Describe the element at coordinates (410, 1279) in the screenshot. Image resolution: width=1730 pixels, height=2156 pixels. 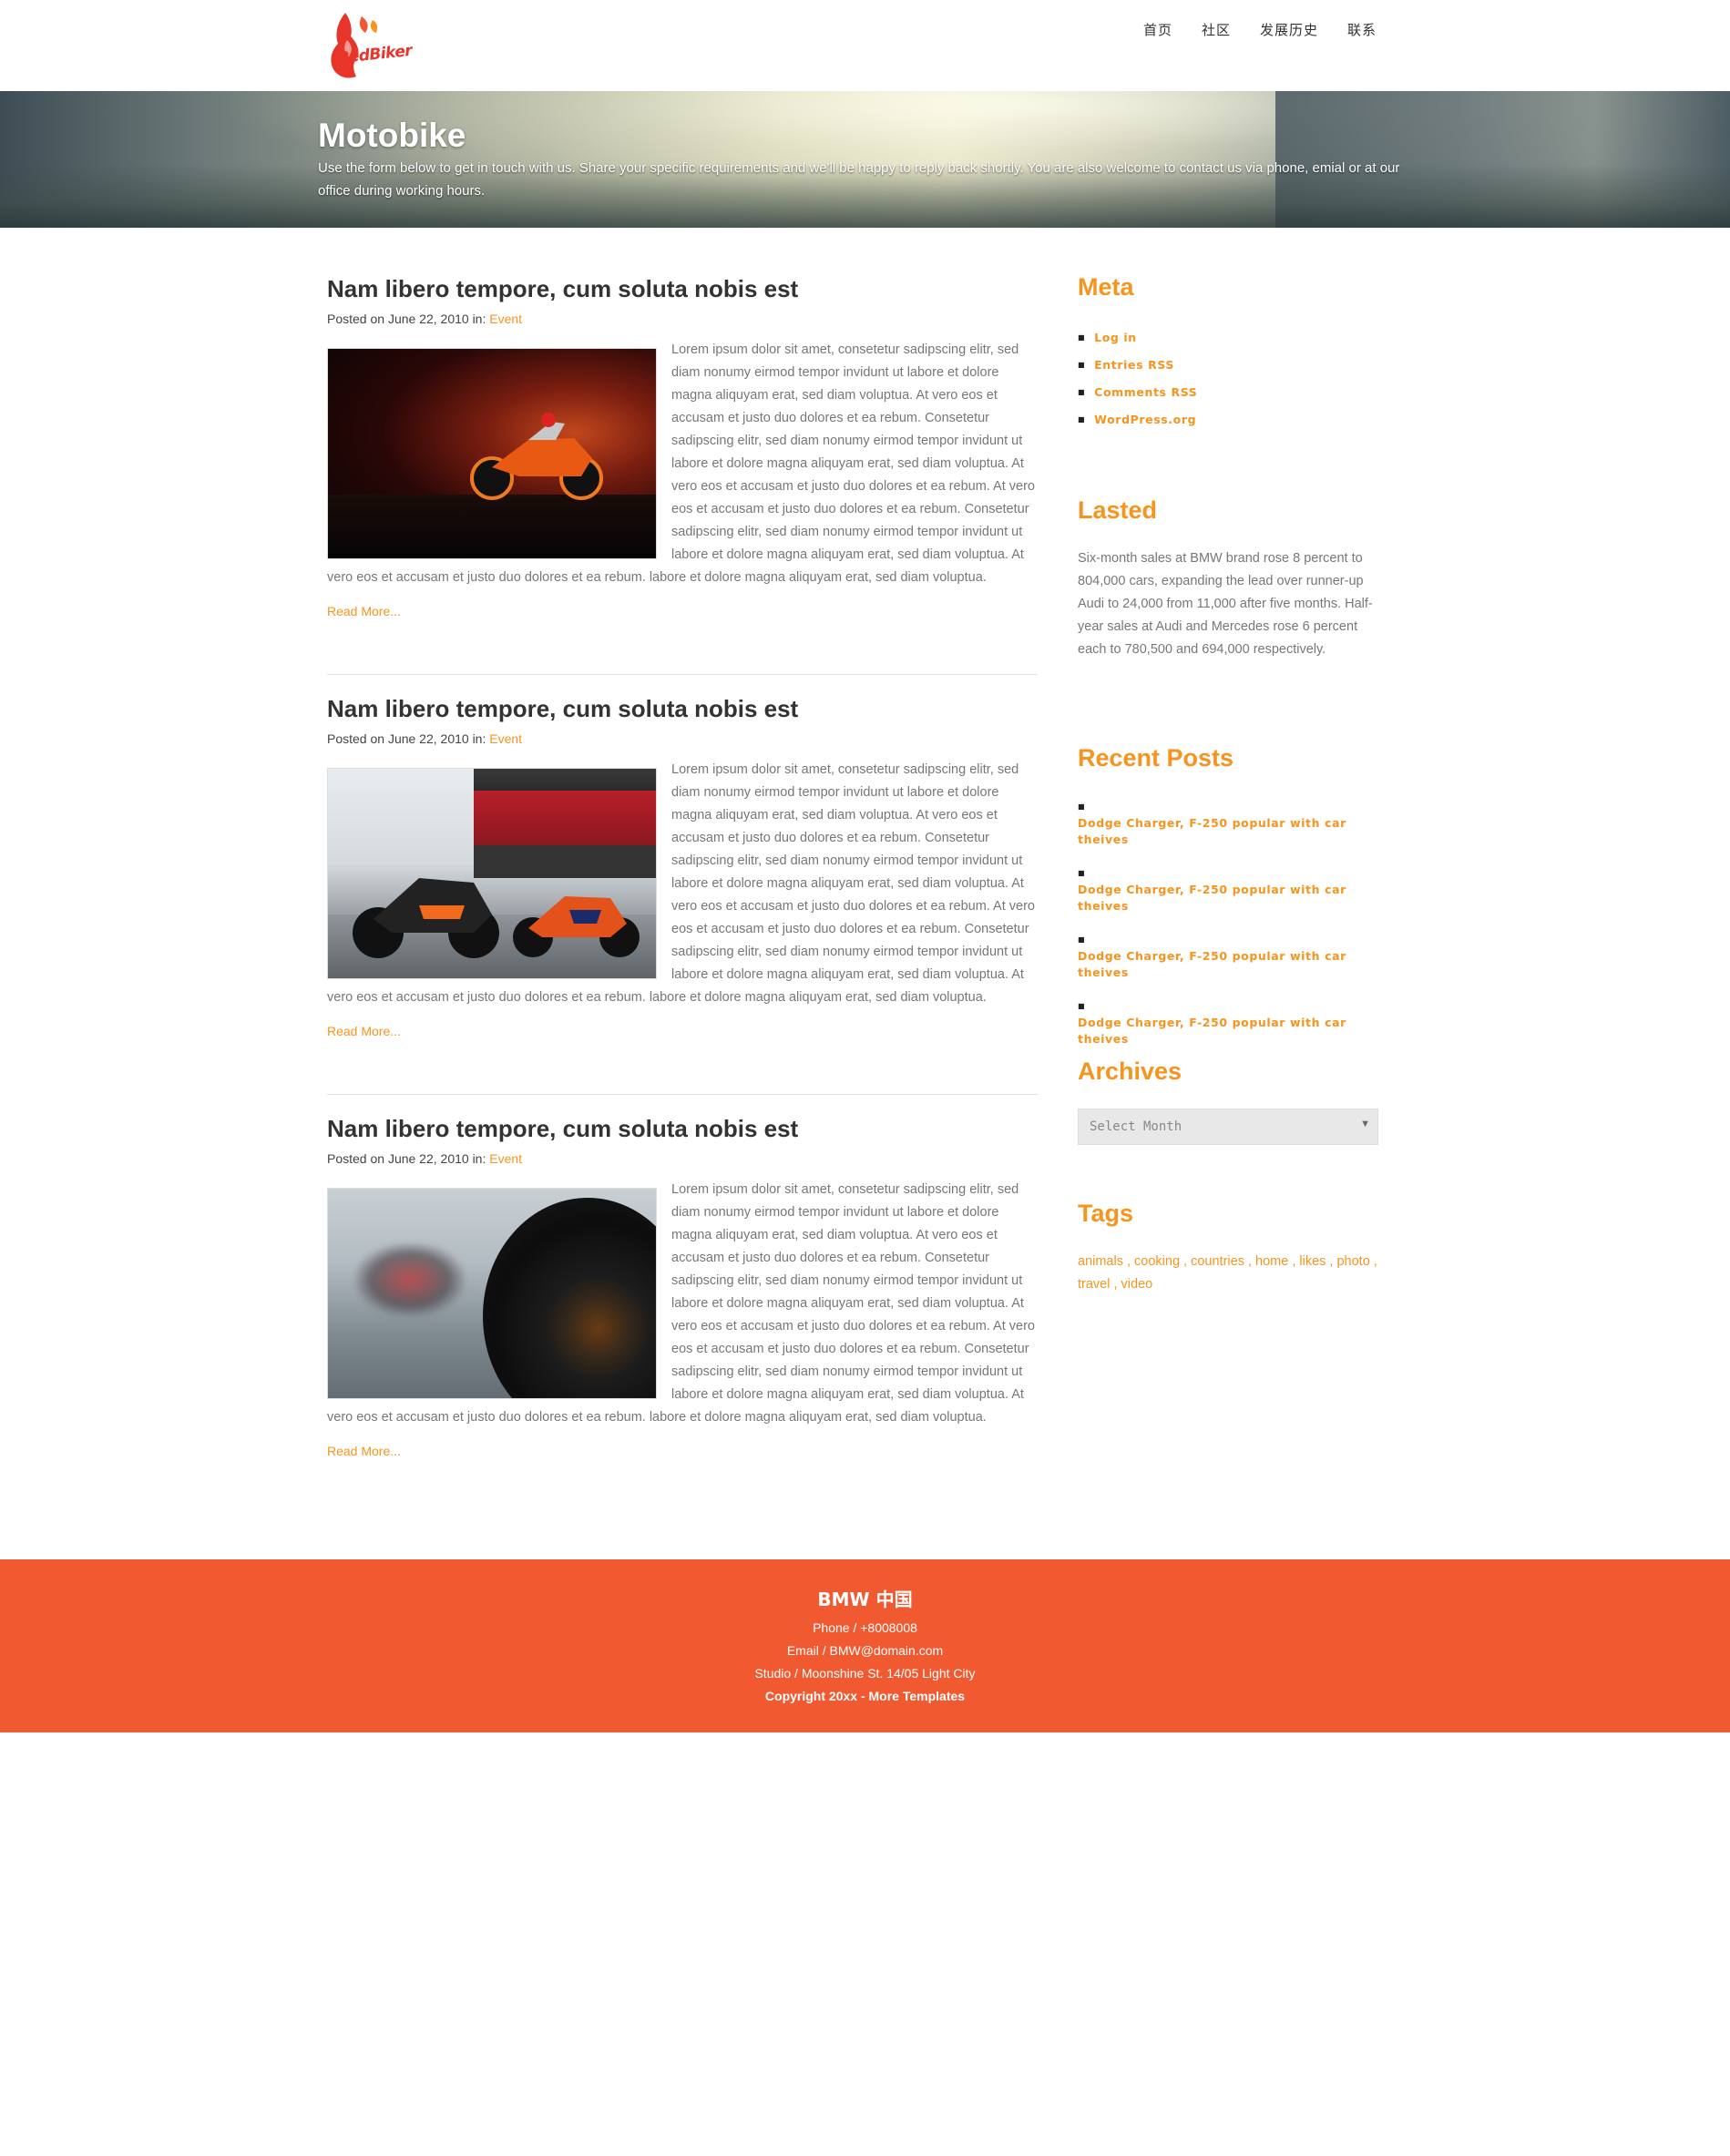
I see `thumbnail-blurred-bike` at that location.